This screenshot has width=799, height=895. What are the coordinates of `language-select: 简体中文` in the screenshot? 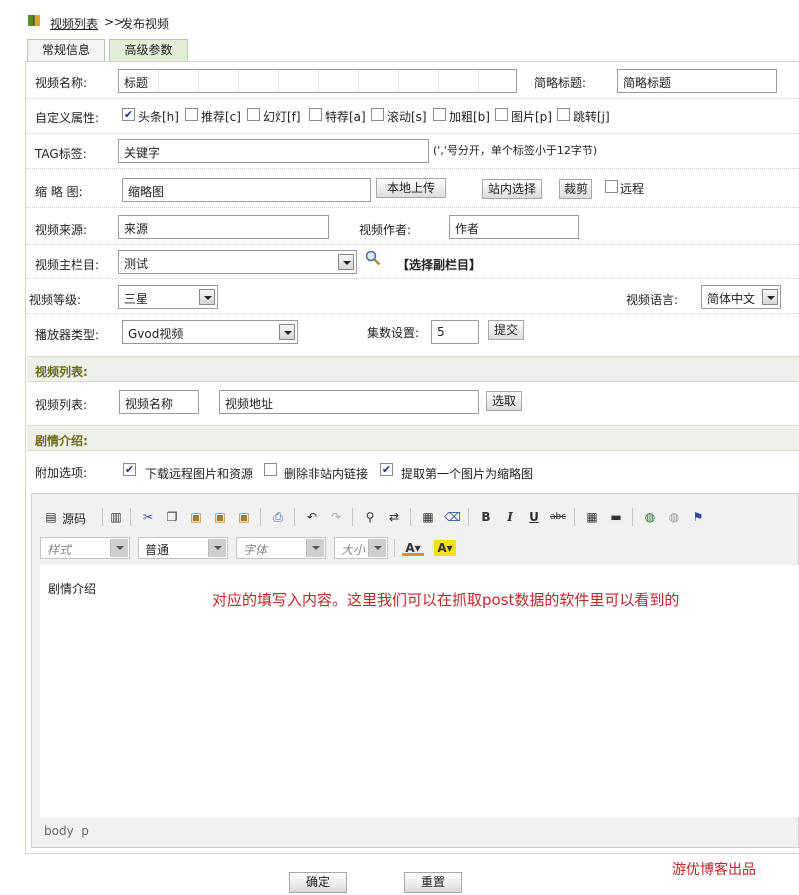 It's located at (741, 297).